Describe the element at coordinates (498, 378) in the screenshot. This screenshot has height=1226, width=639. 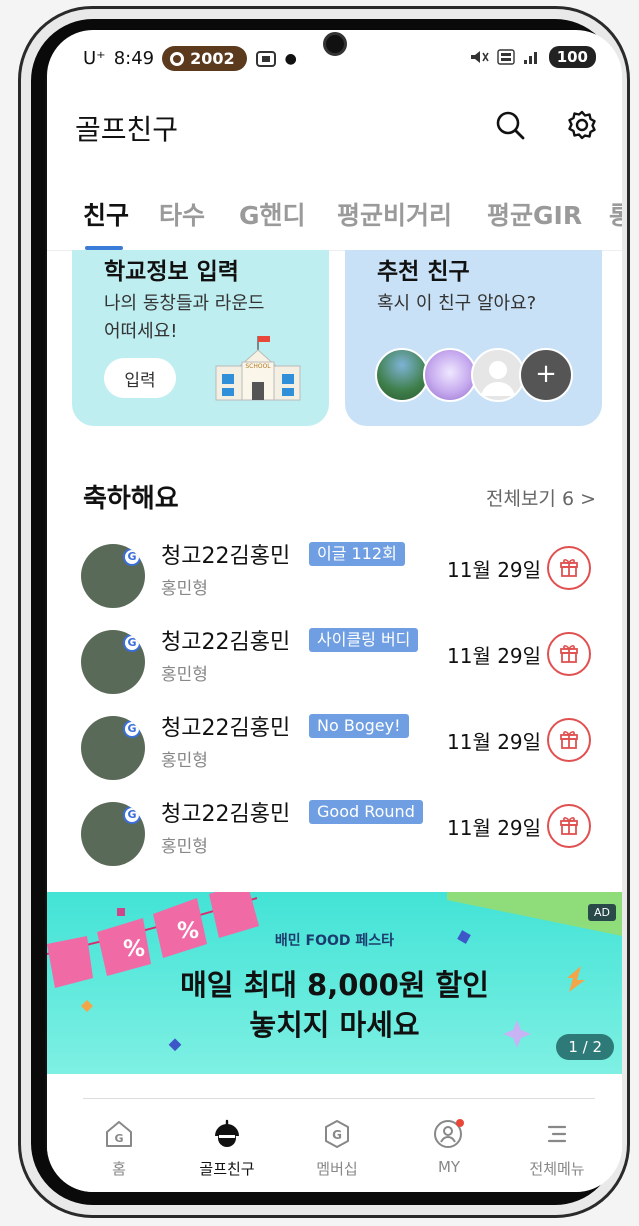
I see `person-icon` at that location.